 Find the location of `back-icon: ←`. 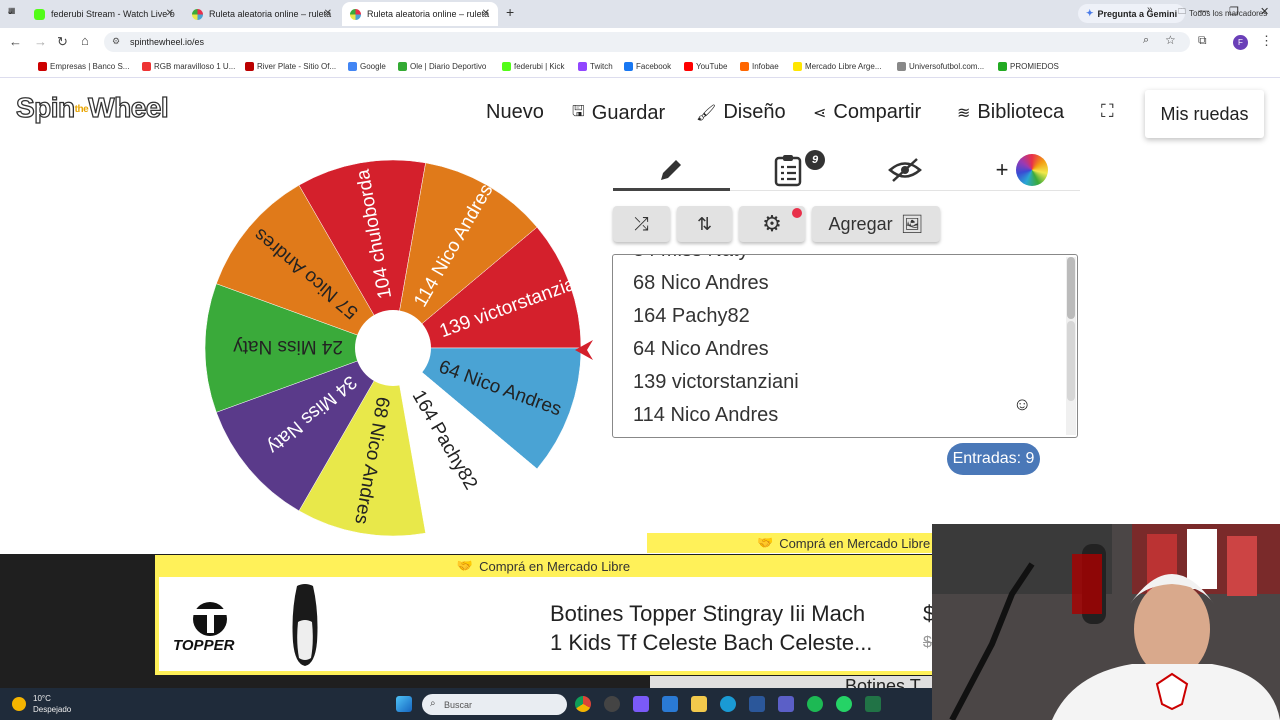

back-icon: ← is located at coordinates (15, 41).